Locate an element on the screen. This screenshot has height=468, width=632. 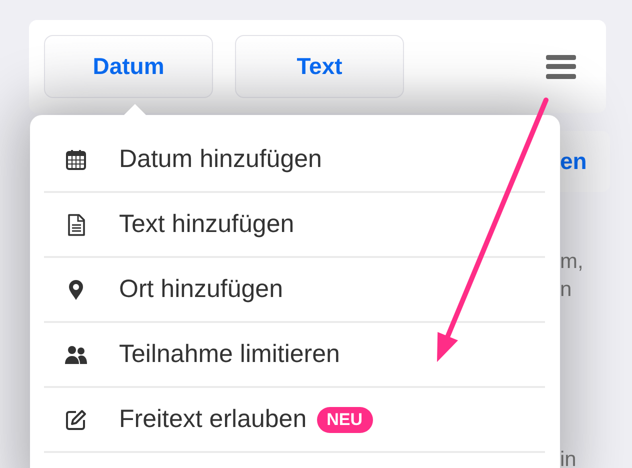
menu-item: Ort hinzufügen is located at coordinates (294, 290).